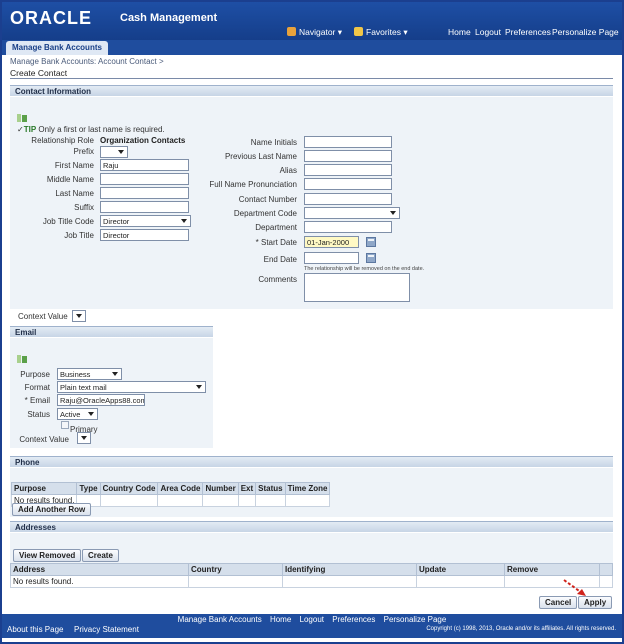 The image size is (624, 644). Describe the element at coordinates (131, 387) in the screenshot. I see `email-format-select: Plain text mail` at that location.